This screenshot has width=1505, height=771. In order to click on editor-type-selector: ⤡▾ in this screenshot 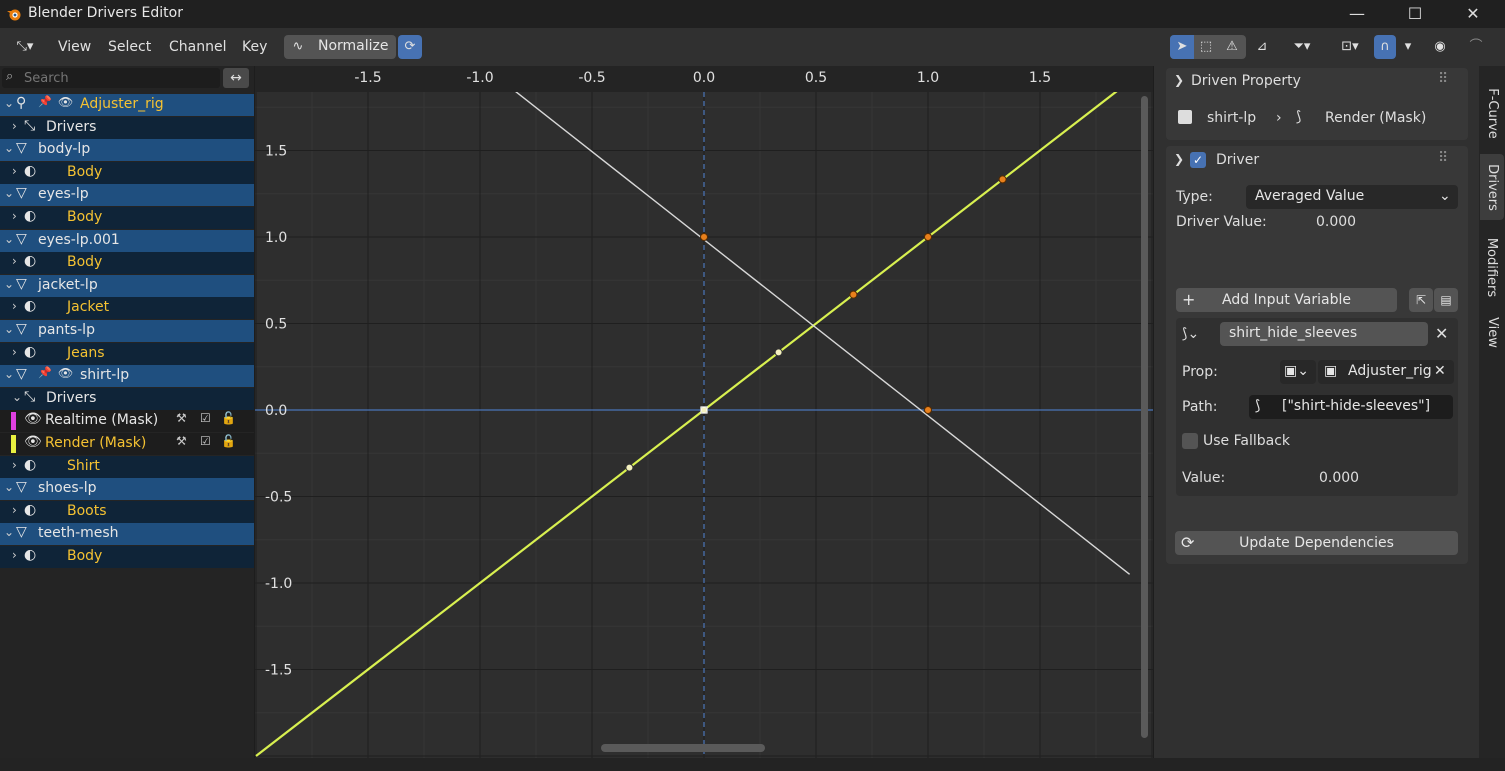, I will do `click(25, 47)`.